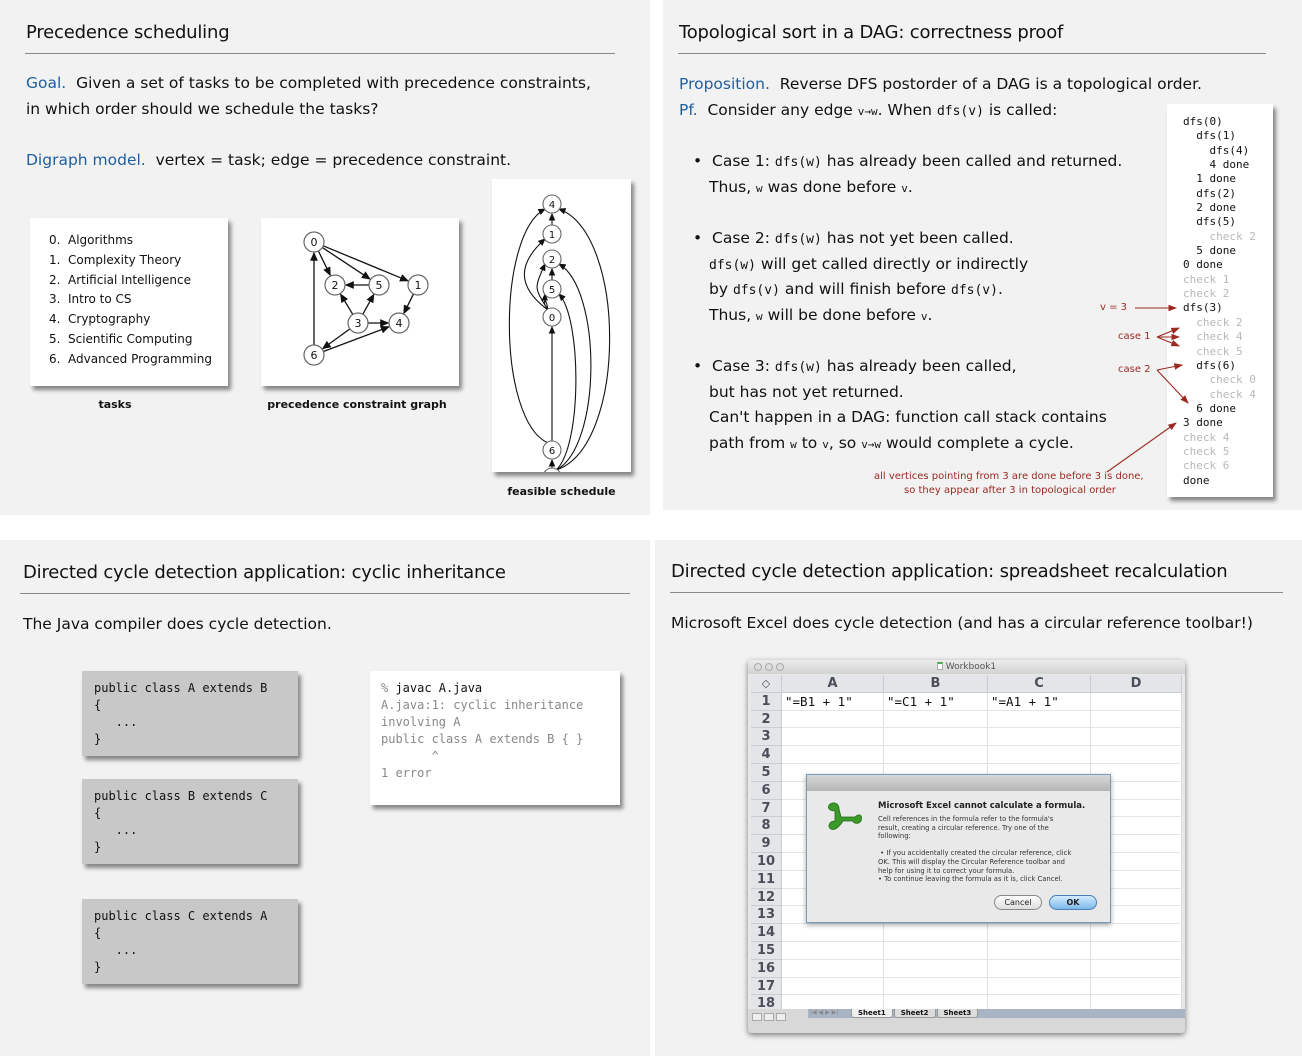  What do you see at coordinates (766, 915) in the screenshot?
I see `row-header: 13` at bounding box center [766, 915].